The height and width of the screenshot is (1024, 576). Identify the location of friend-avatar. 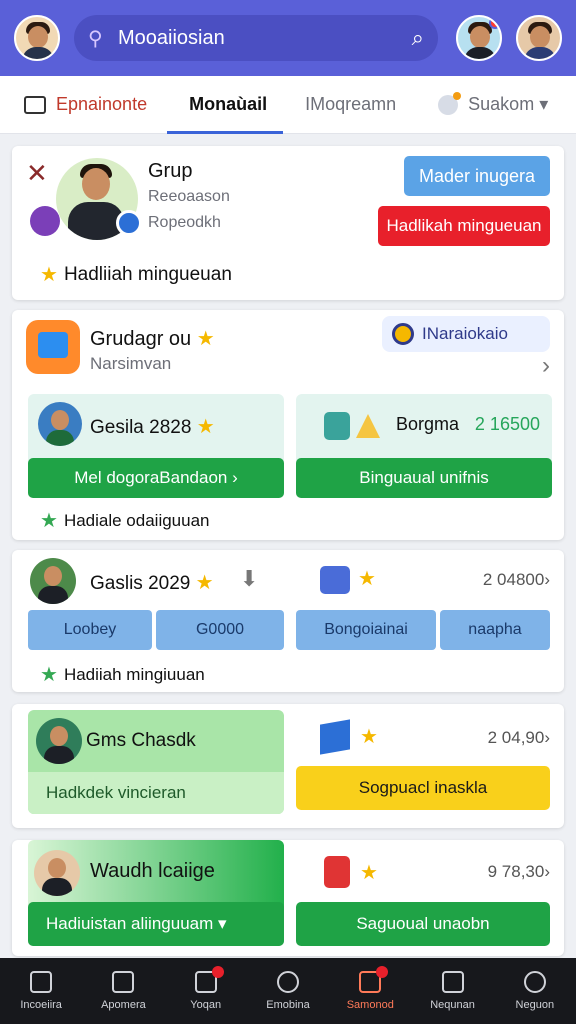
(479, 38).